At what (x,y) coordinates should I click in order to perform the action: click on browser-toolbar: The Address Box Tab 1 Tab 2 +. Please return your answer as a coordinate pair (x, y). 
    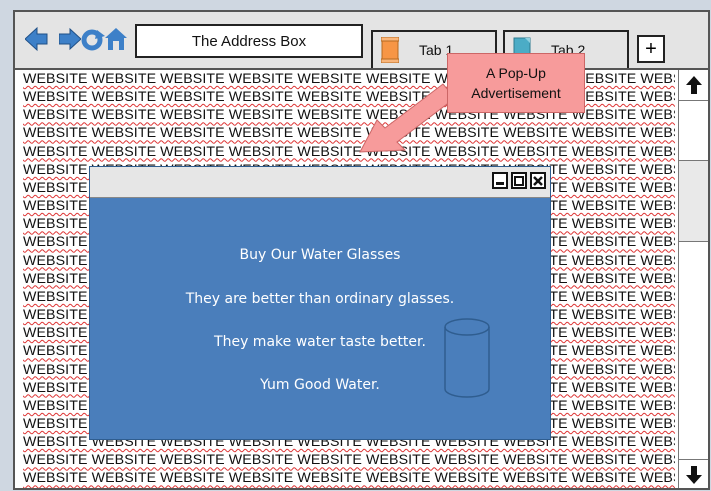
    Looking at the image, I should click on (361, 41).